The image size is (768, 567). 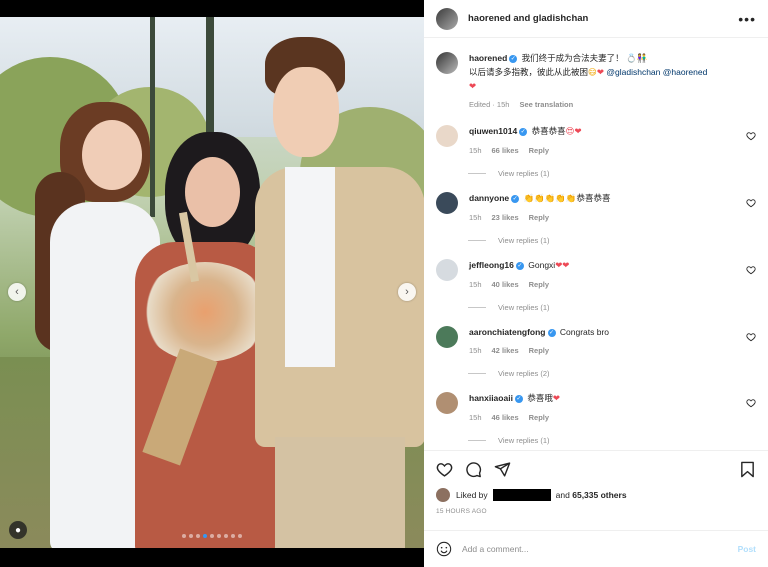 I want to click on comment-text: 恭喜哦, so click(x=540, y=398).